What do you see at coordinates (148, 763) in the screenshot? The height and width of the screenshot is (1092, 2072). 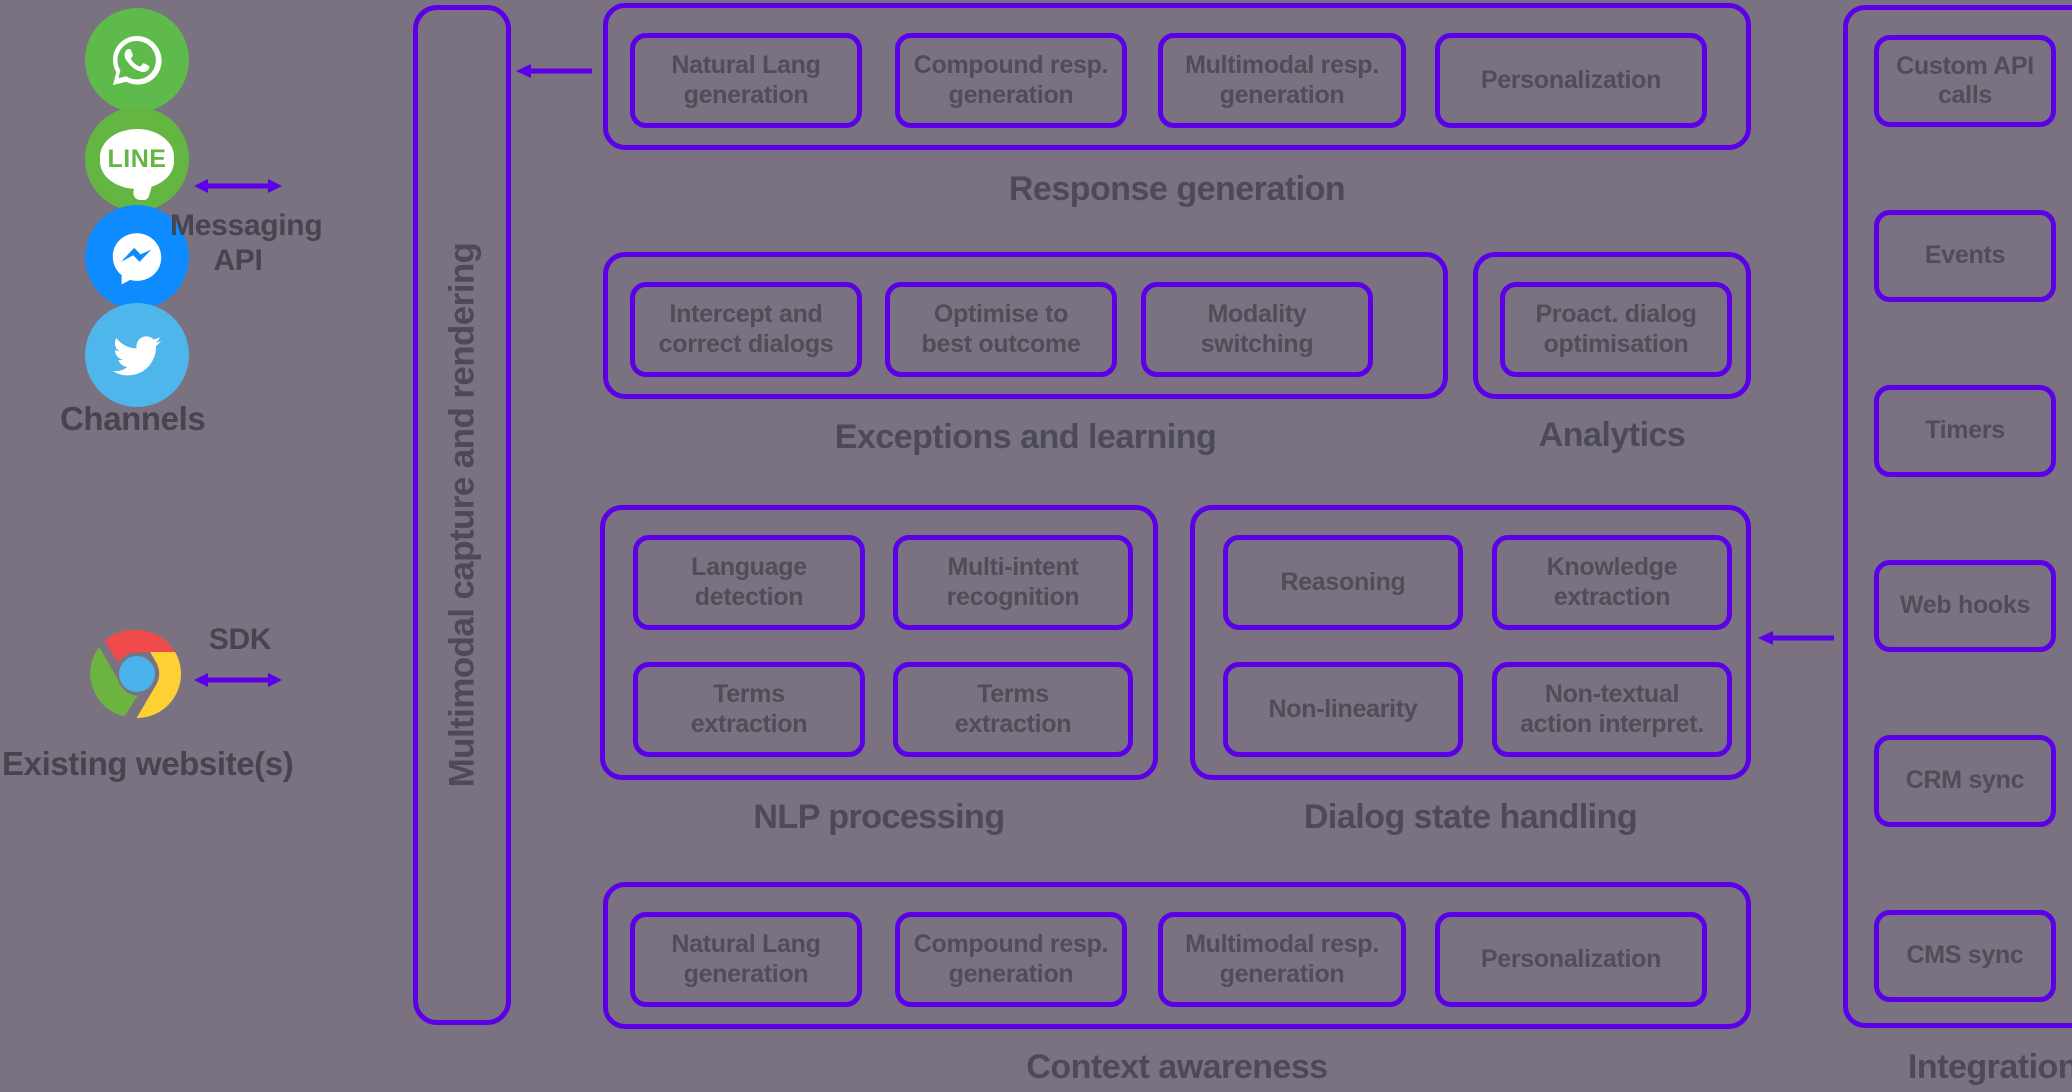 I see `existing-website-caption: Existing website(s)` at bounding box center [148, 763].